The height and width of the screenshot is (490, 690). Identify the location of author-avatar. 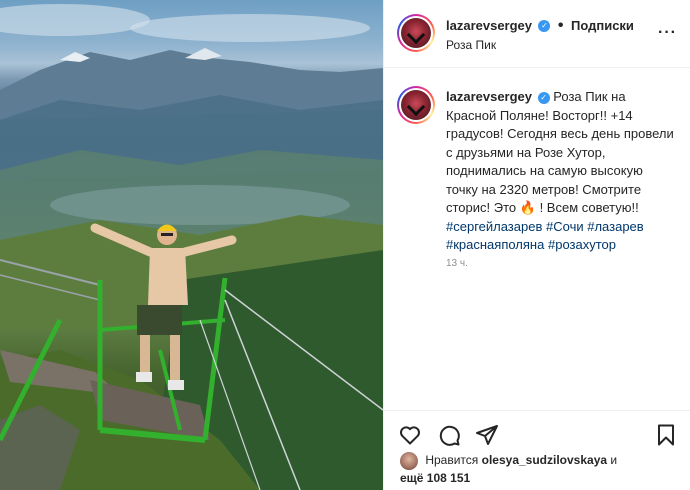
(416, 33).